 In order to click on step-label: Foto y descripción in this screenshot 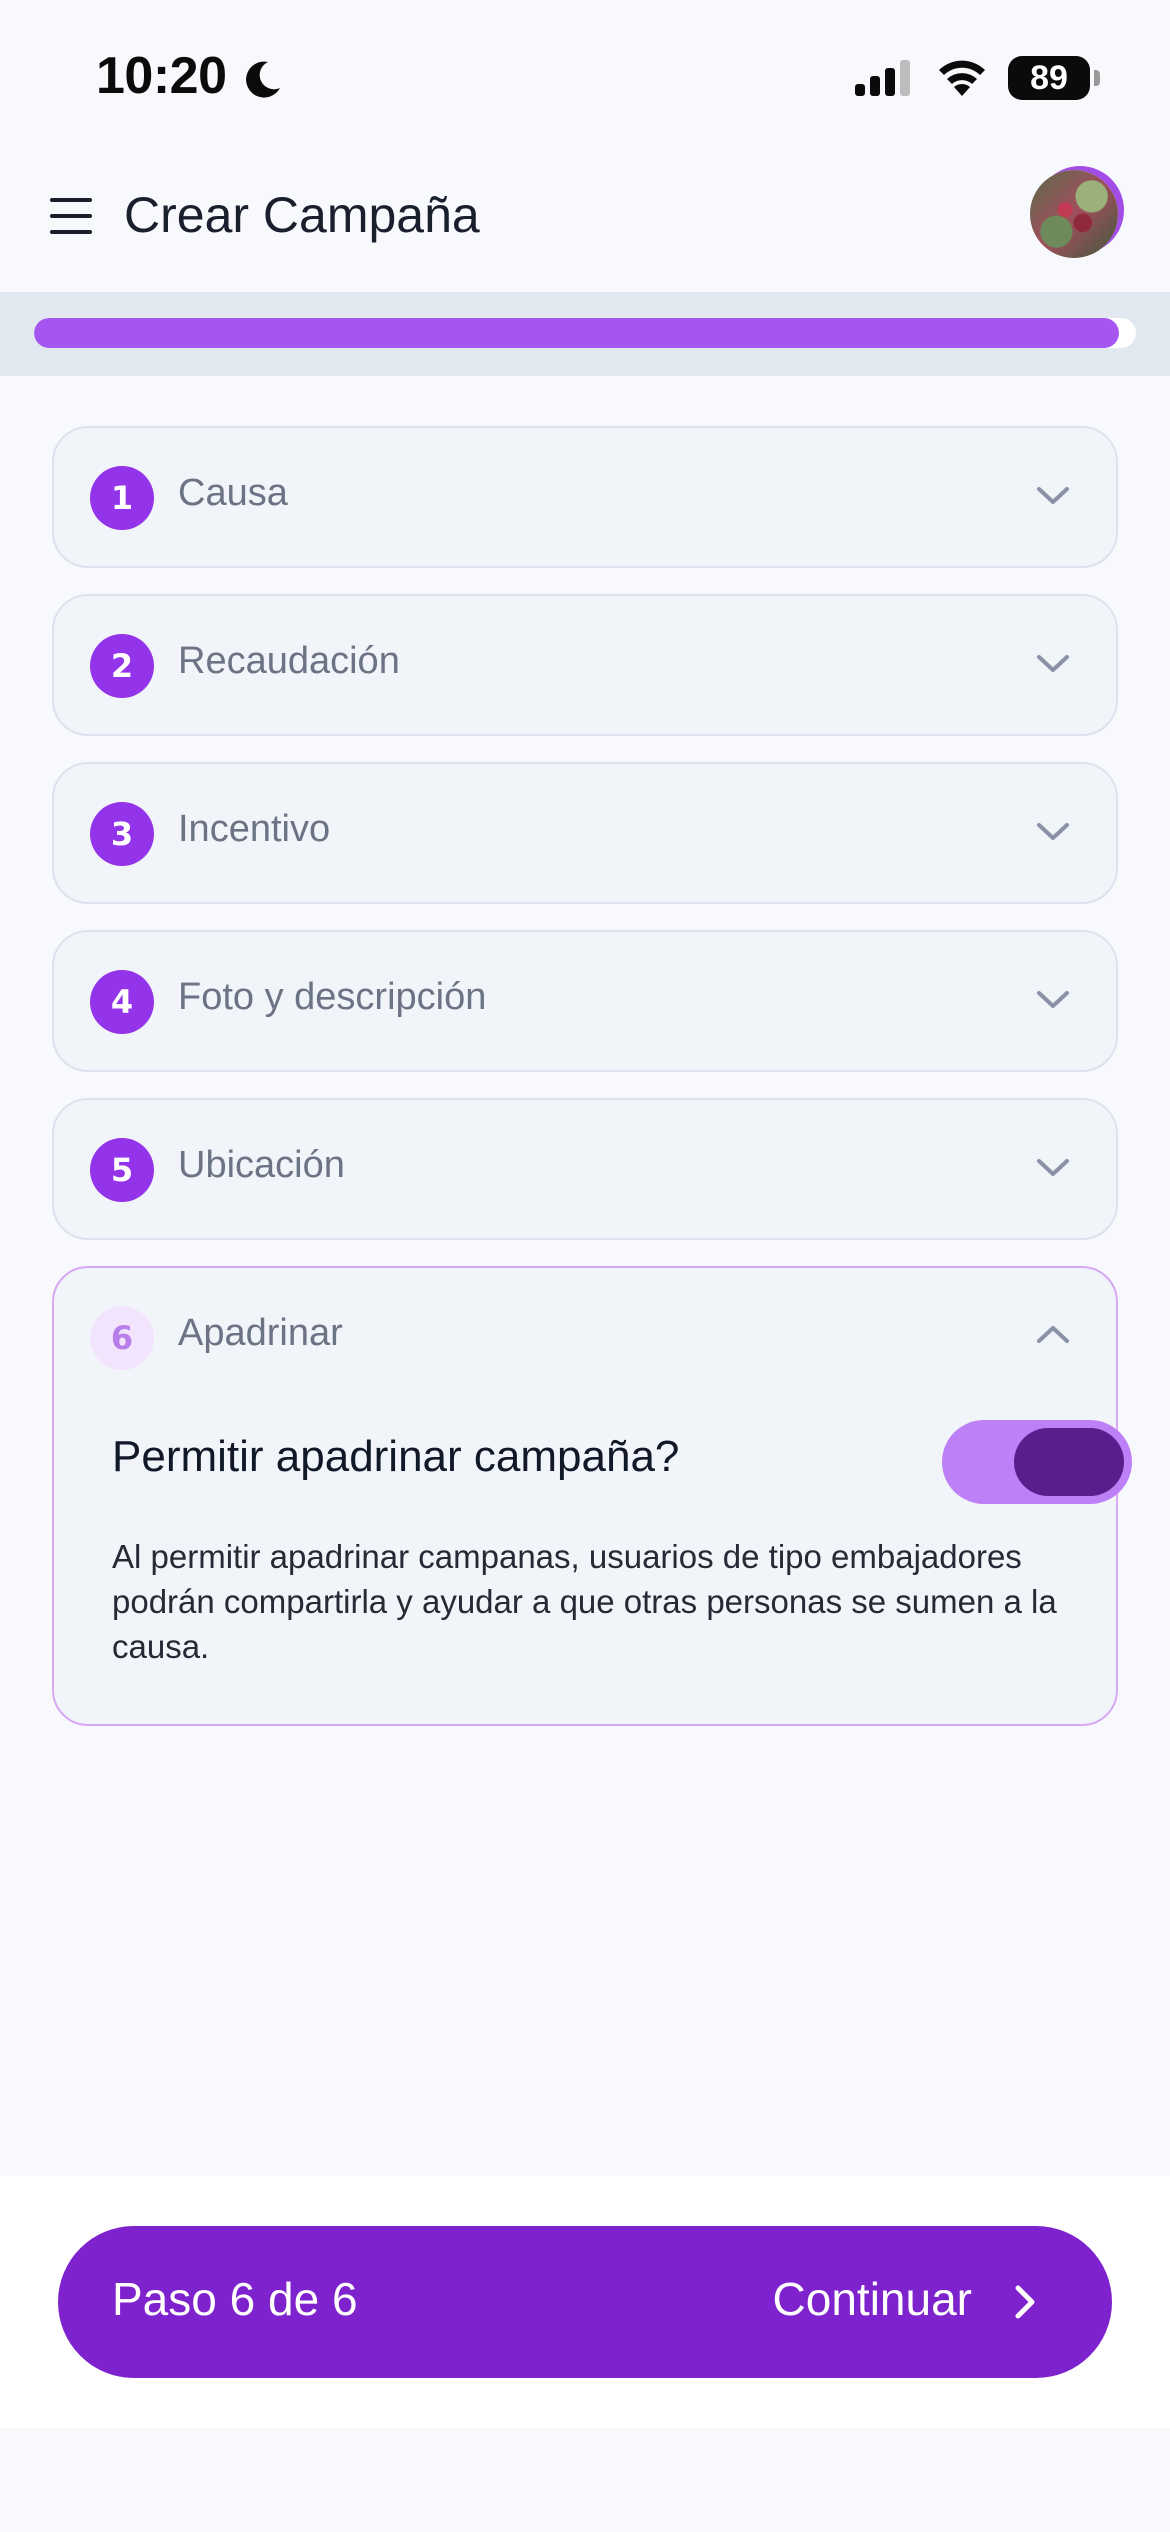, I will do `click(332, 997)`.